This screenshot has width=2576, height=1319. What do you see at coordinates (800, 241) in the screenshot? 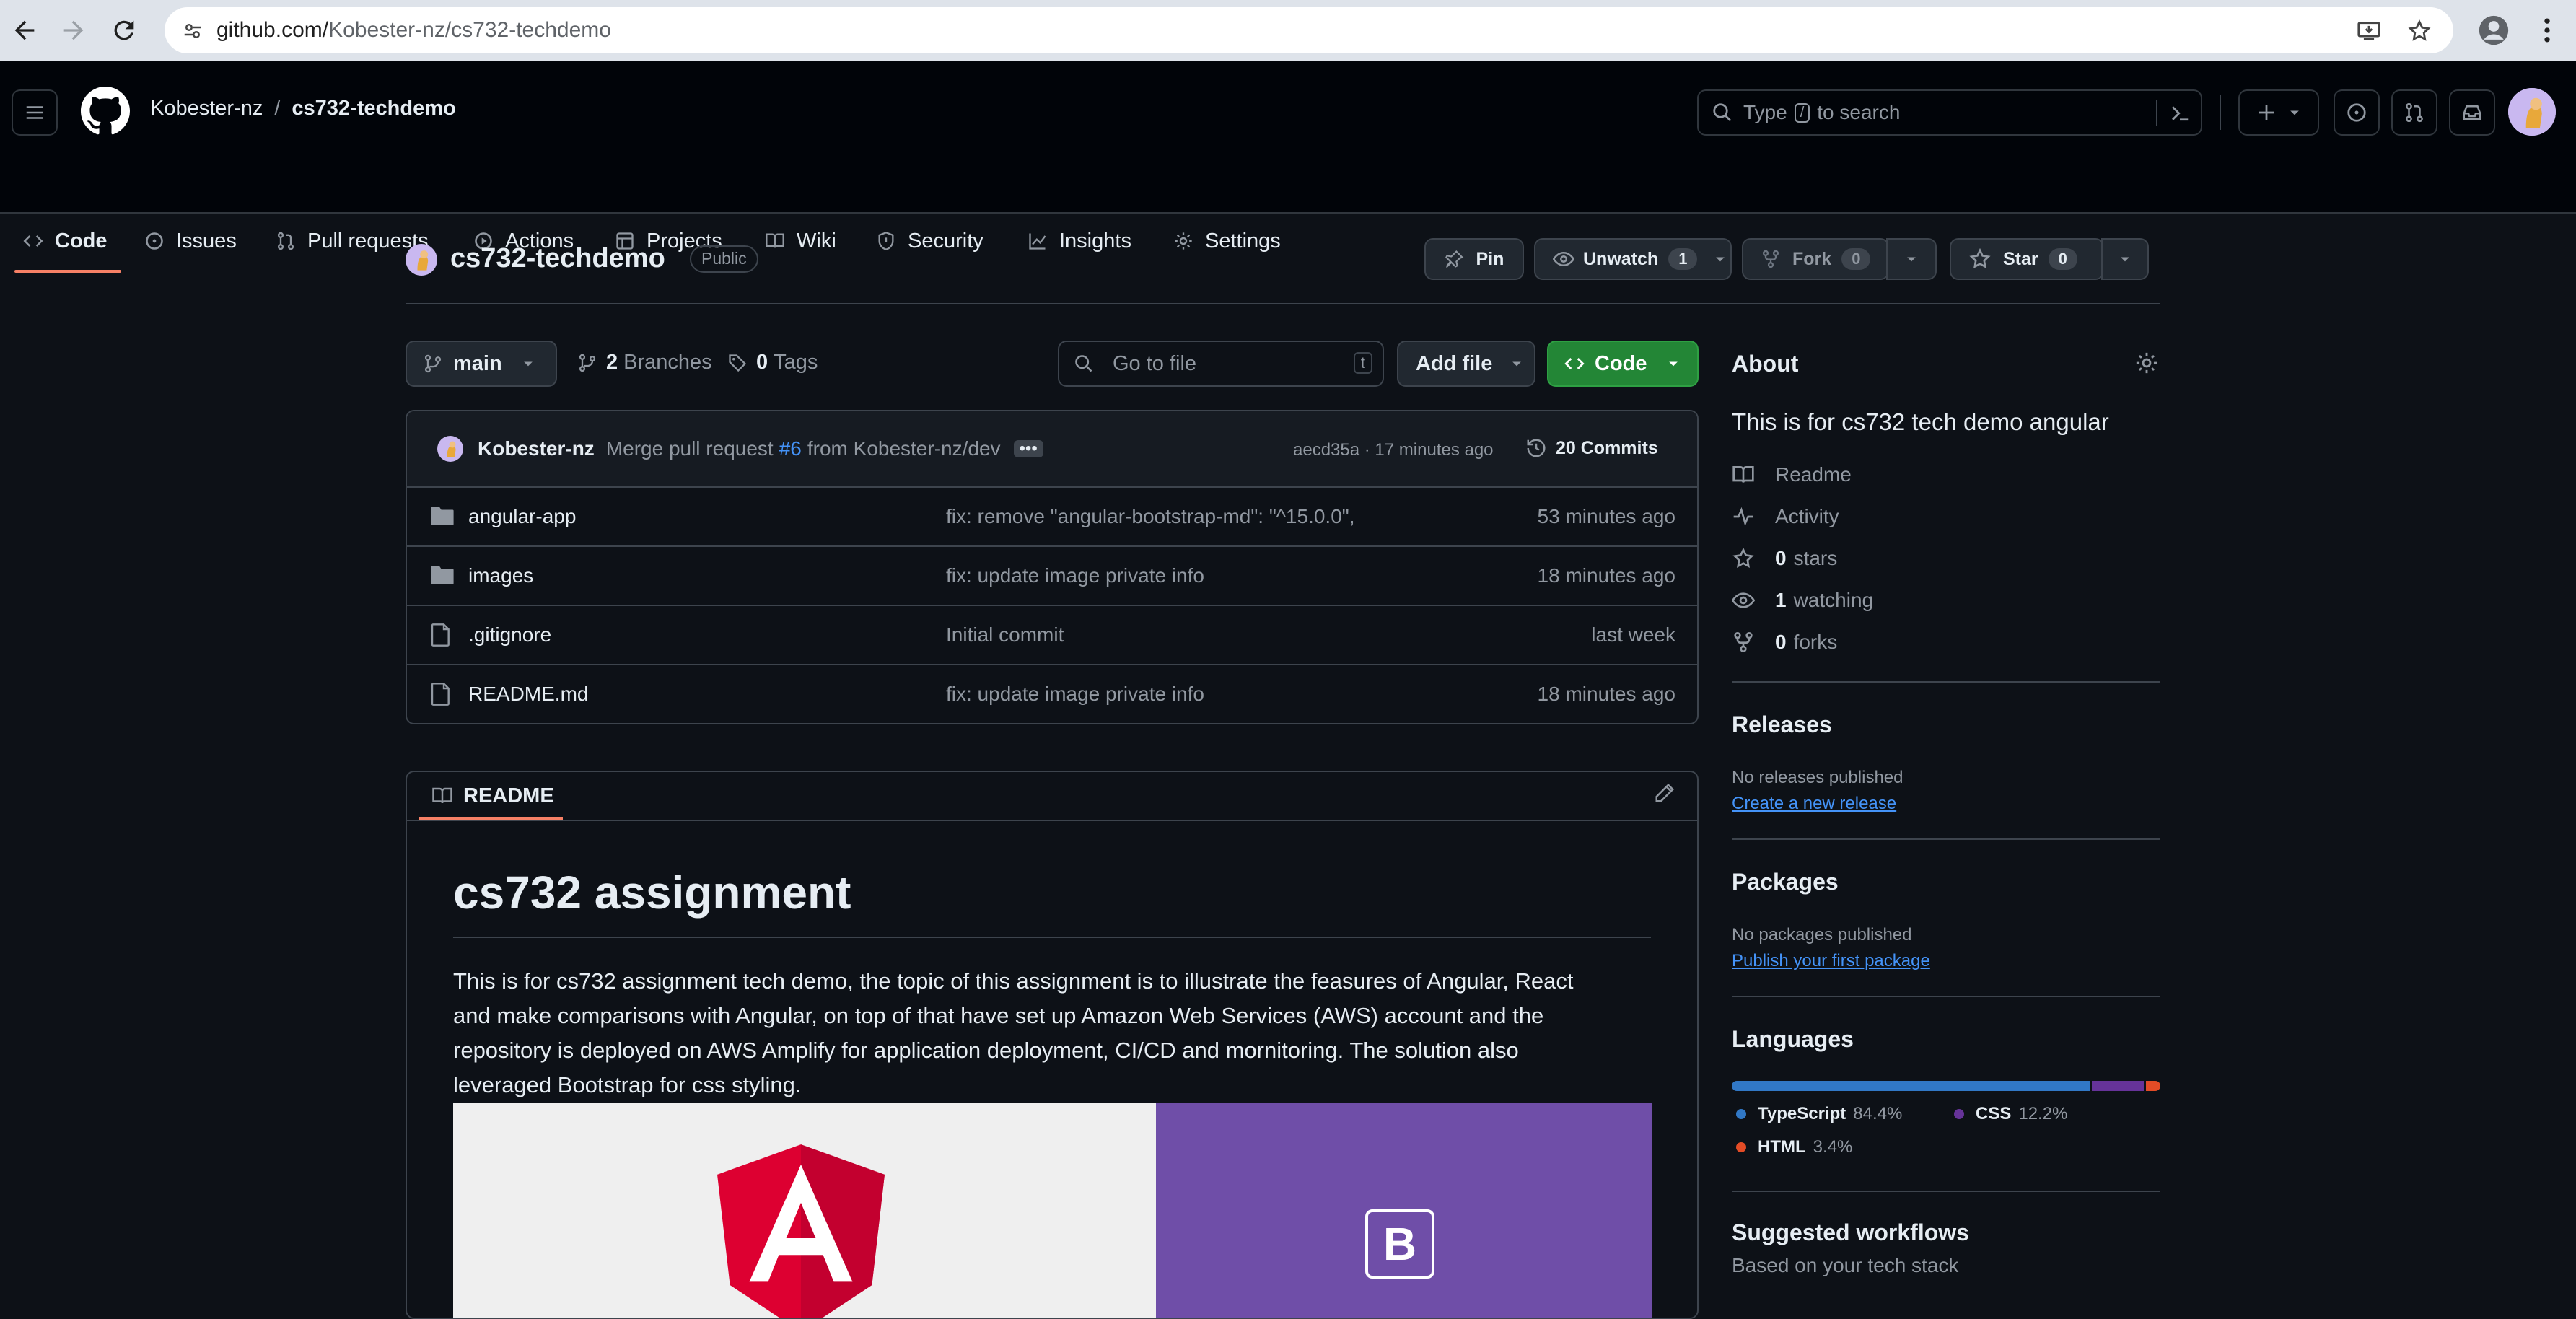
I see `tab-wiki: Wiki` at bounding box center [800, 241].